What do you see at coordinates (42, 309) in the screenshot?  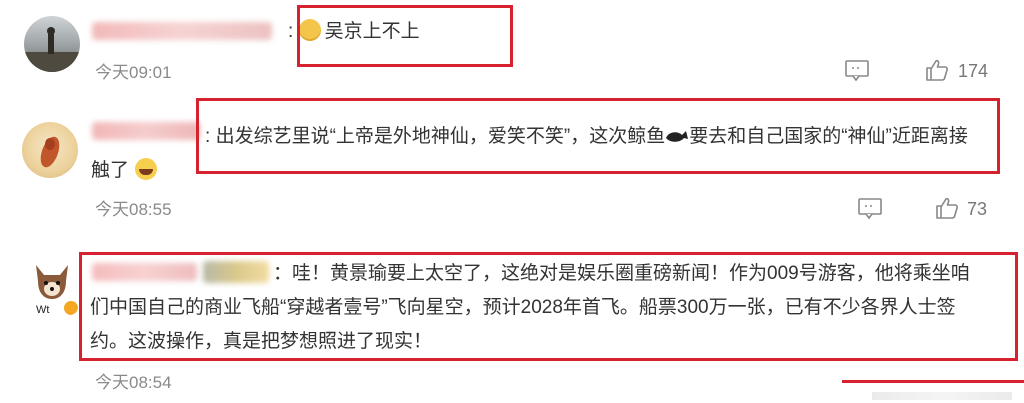 I see `svg-text: Wt` at bounding box center [42, 309].